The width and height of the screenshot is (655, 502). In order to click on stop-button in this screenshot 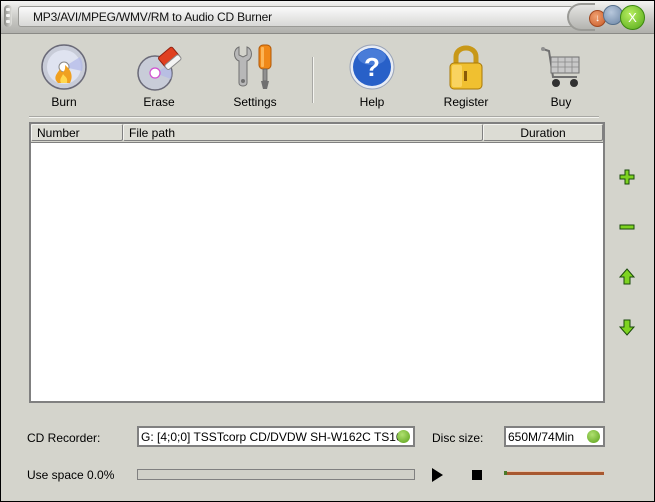, I will do `click(477, 475)`.